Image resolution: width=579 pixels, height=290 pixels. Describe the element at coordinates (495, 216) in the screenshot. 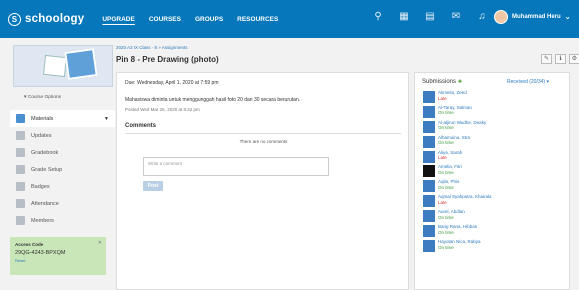

I see `list-item: Aurel, Abdlan On time` at that location.